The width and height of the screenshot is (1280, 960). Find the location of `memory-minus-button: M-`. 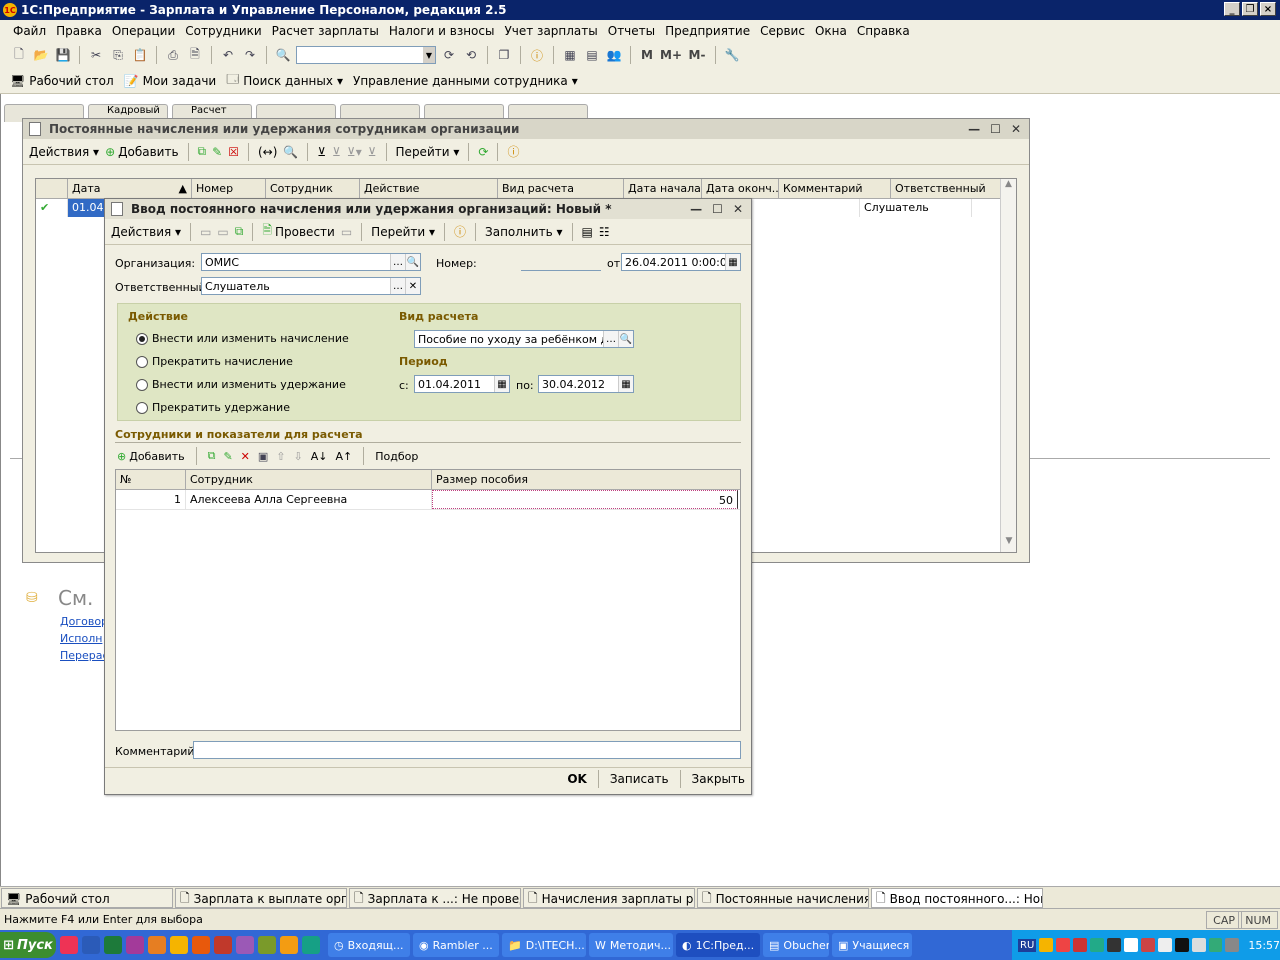

memory-minus-button: M- is located at coordinates (697, 55).